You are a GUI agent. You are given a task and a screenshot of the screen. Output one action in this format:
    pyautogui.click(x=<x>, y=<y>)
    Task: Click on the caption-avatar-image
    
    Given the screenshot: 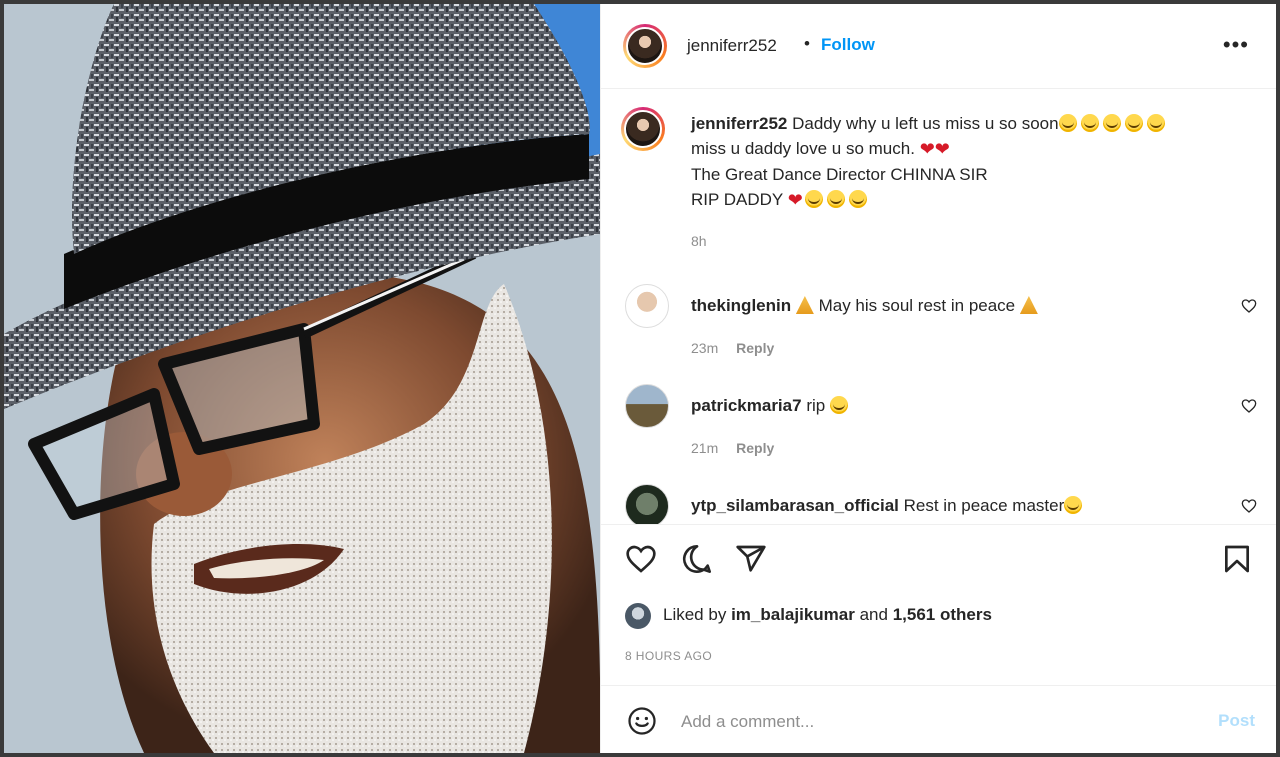 What is the action you would take?
    pyautogui.click(x=643, y=129)
    